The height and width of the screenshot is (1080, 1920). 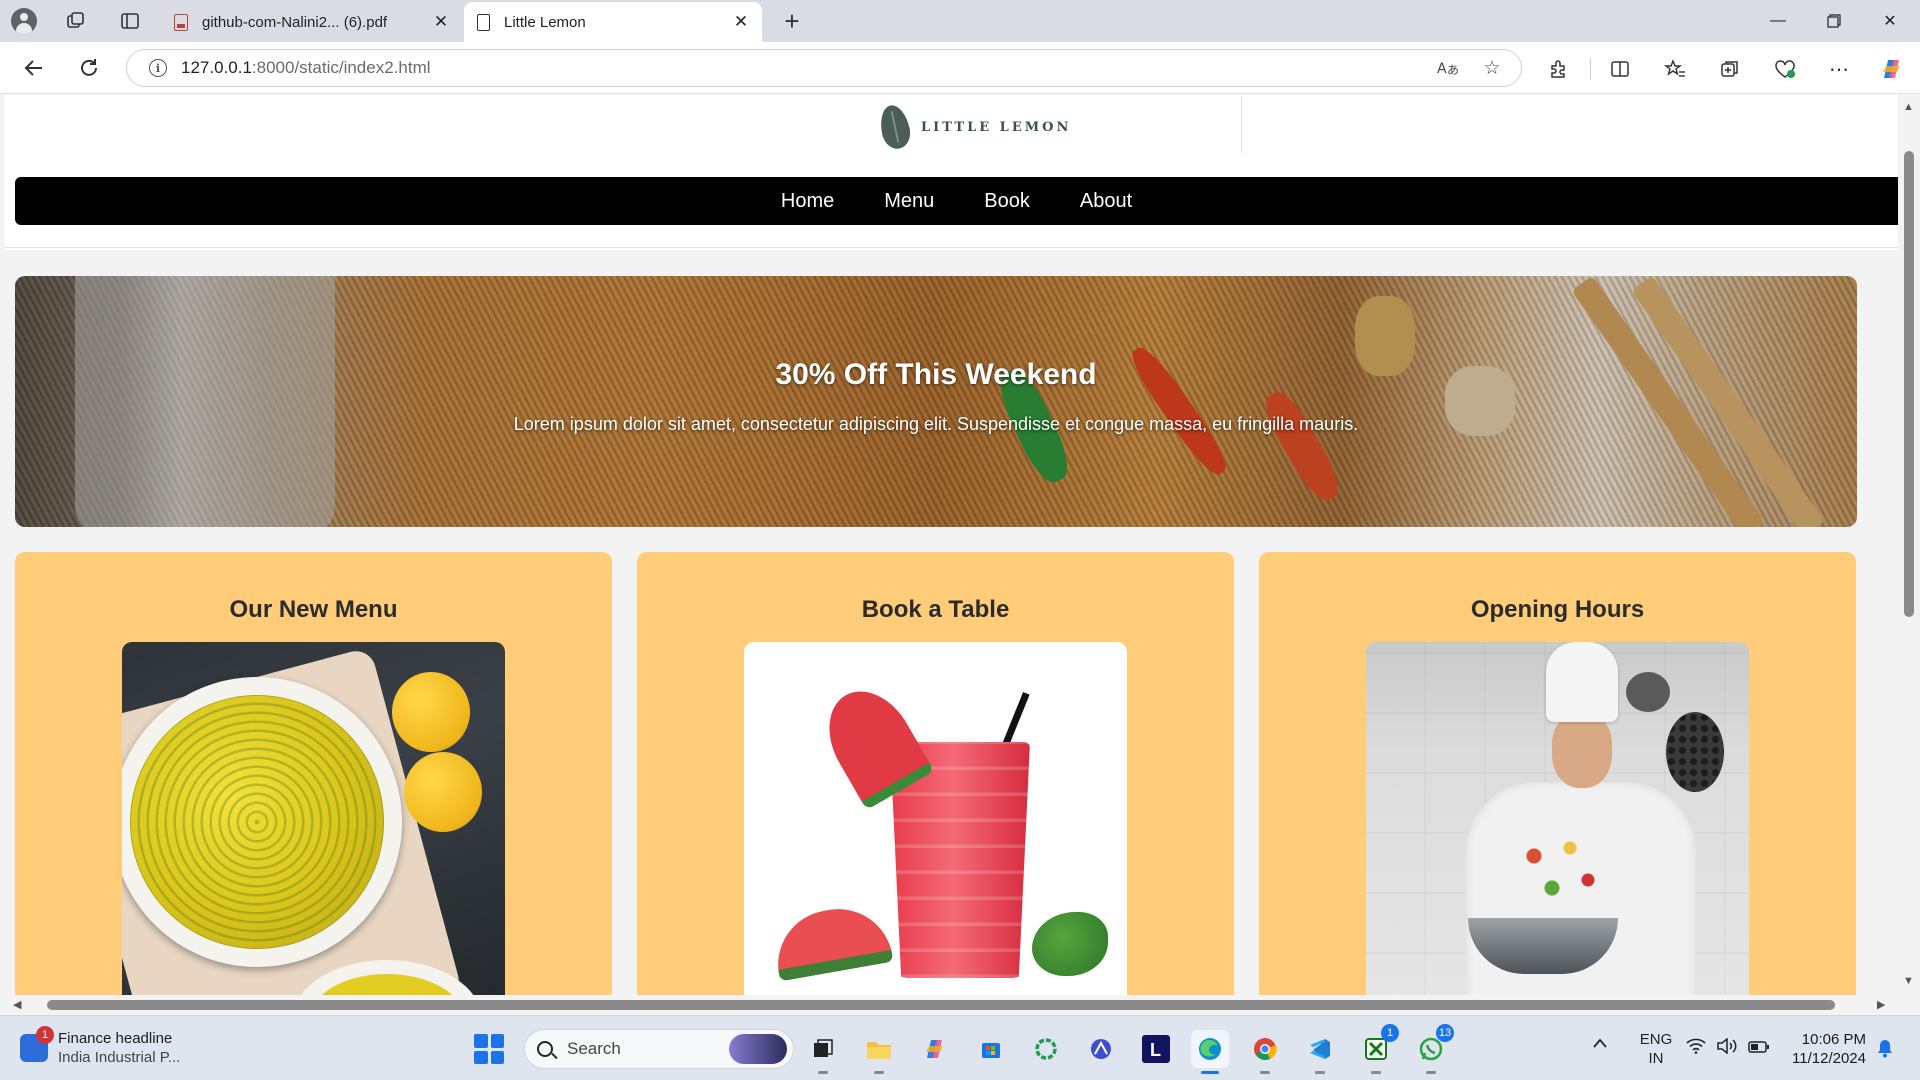 What do you see at coordinates (1730, 69) in the screenshot?
I see `collections-icon` at bounding box center [1730, 69].